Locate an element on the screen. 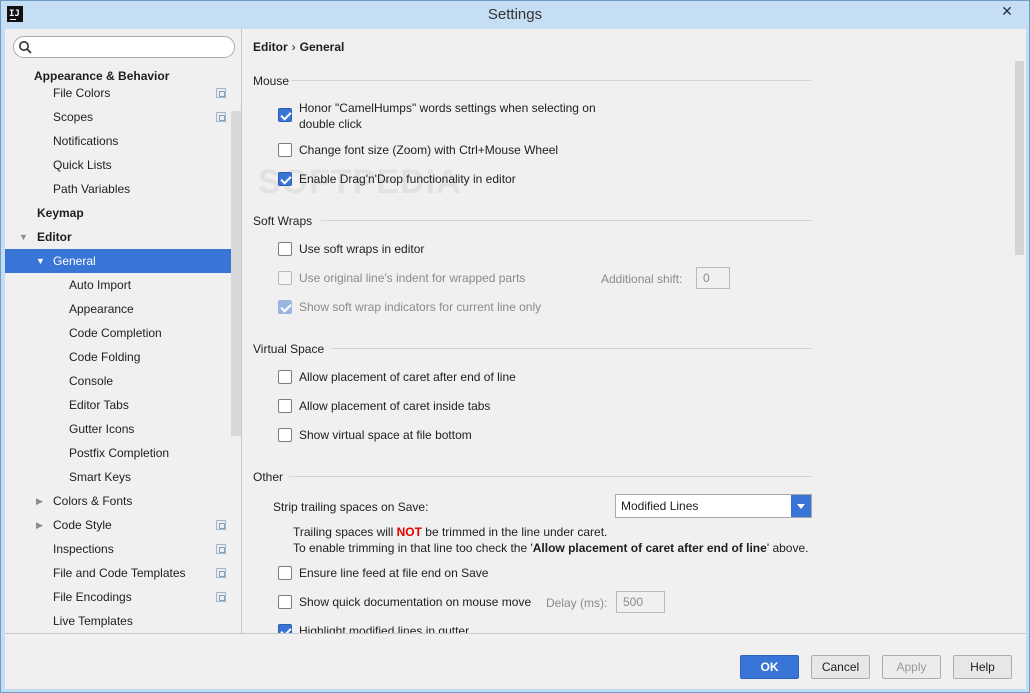 This screenshot has width=1030, height=693. note-text: Trailing spaces will is located at coordinates (345, 532).